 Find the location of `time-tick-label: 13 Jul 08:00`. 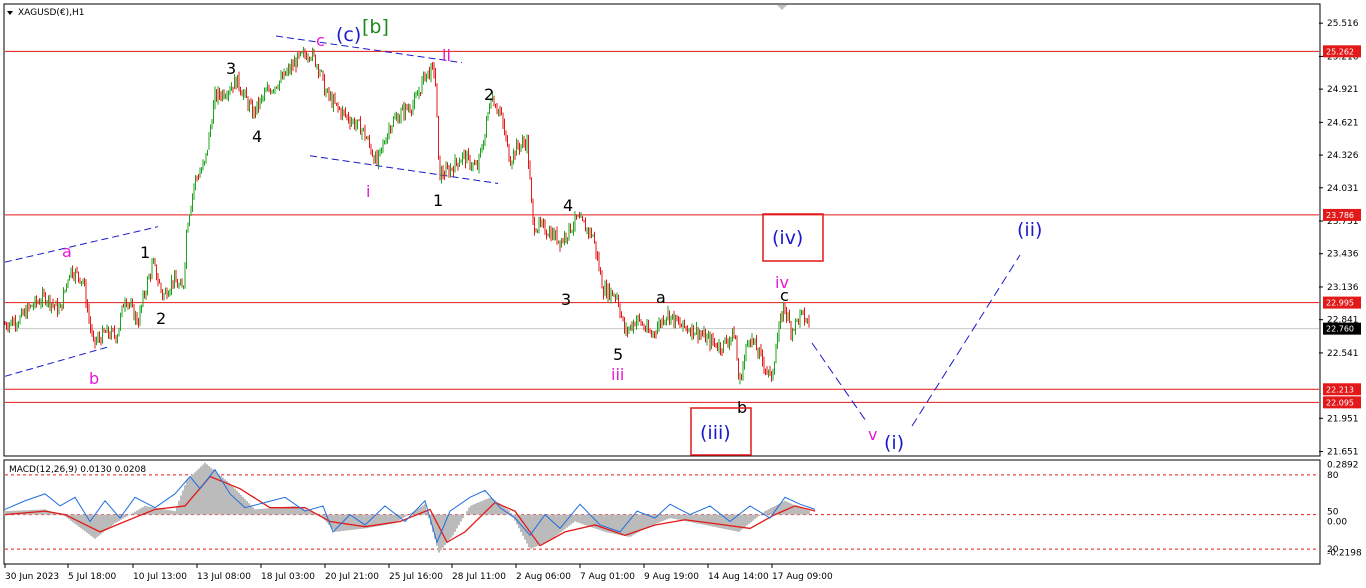

time-tick-label: 13 Jul 08:00 is located at coordinates (224, 577).